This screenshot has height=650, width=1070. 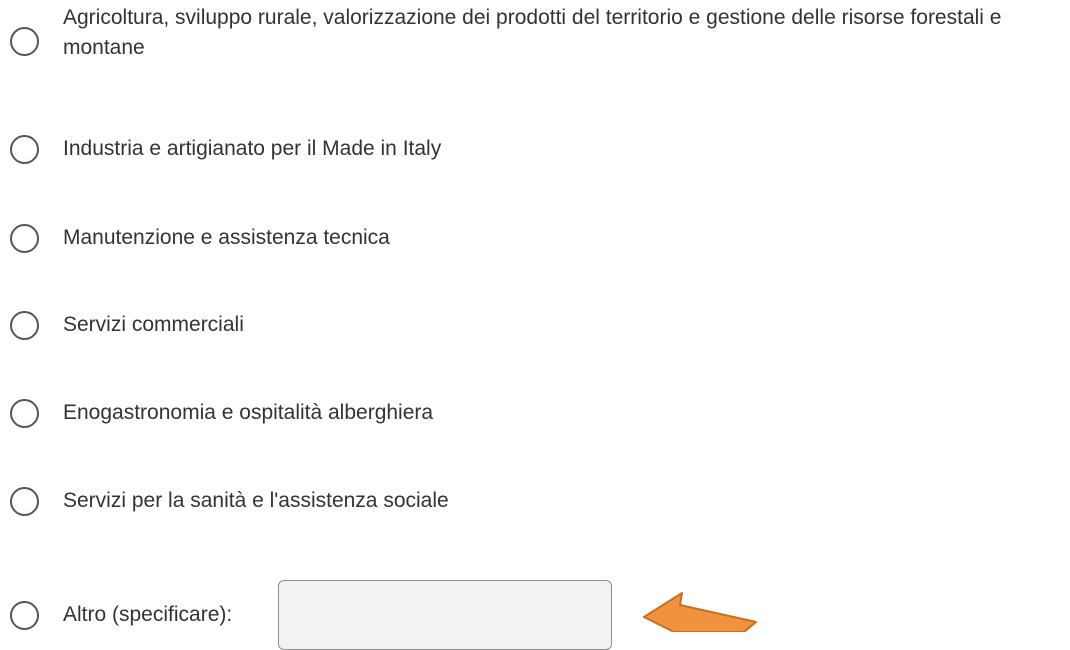 What do you see at coordinates (148, 614) in the screenshot?
I see `option-label: Altro (specificare):` at bounding box center [148, 614].